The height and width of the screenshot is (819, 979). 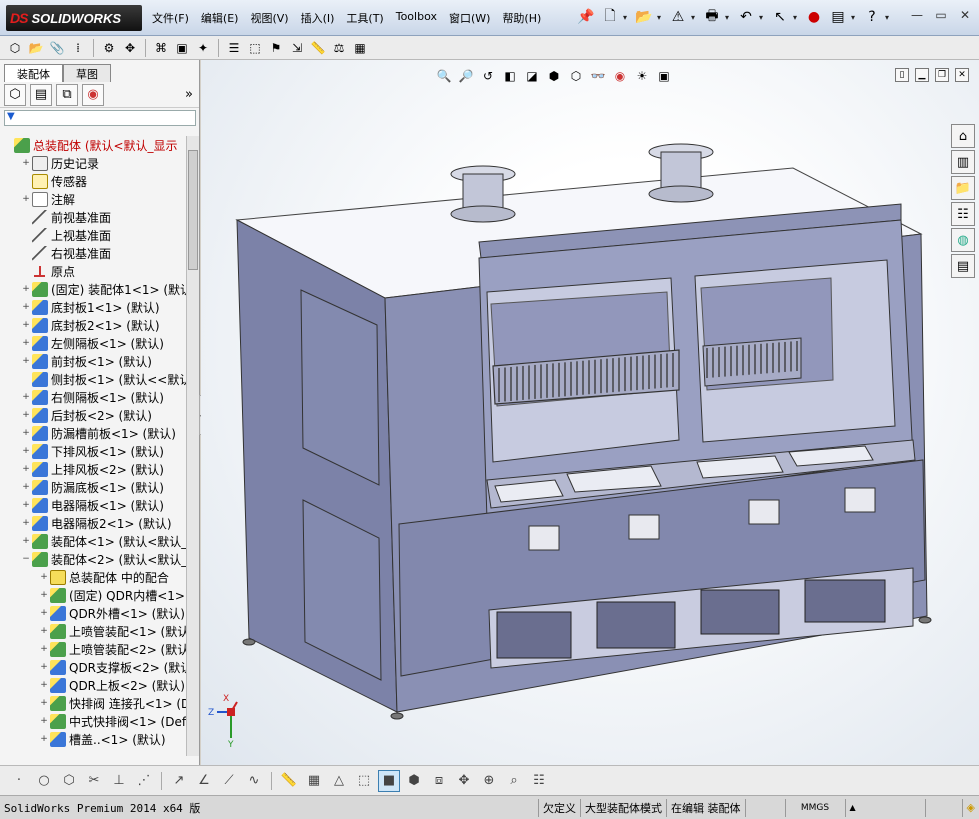 What do you see at coordinates (318, 48) in the screenshot?
I see `measure-icon: 📏` at bounding box center [318, 48].